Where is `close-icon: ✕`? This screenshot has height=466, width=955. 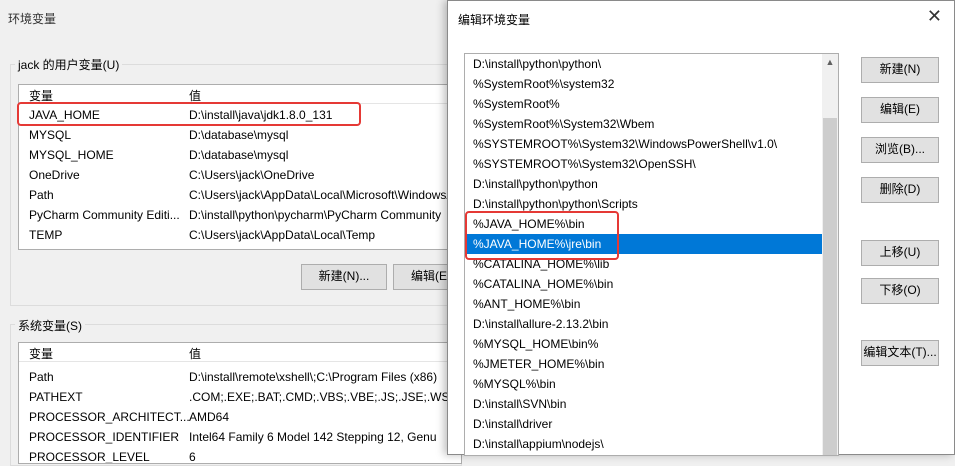
close-icon: ✕ is located at coordinates (934, 16).